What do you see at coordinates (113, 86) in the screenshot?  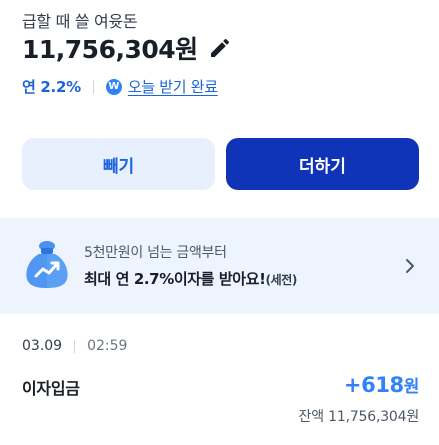 I see `coin-icon: W` at bounding box center [113, 86].